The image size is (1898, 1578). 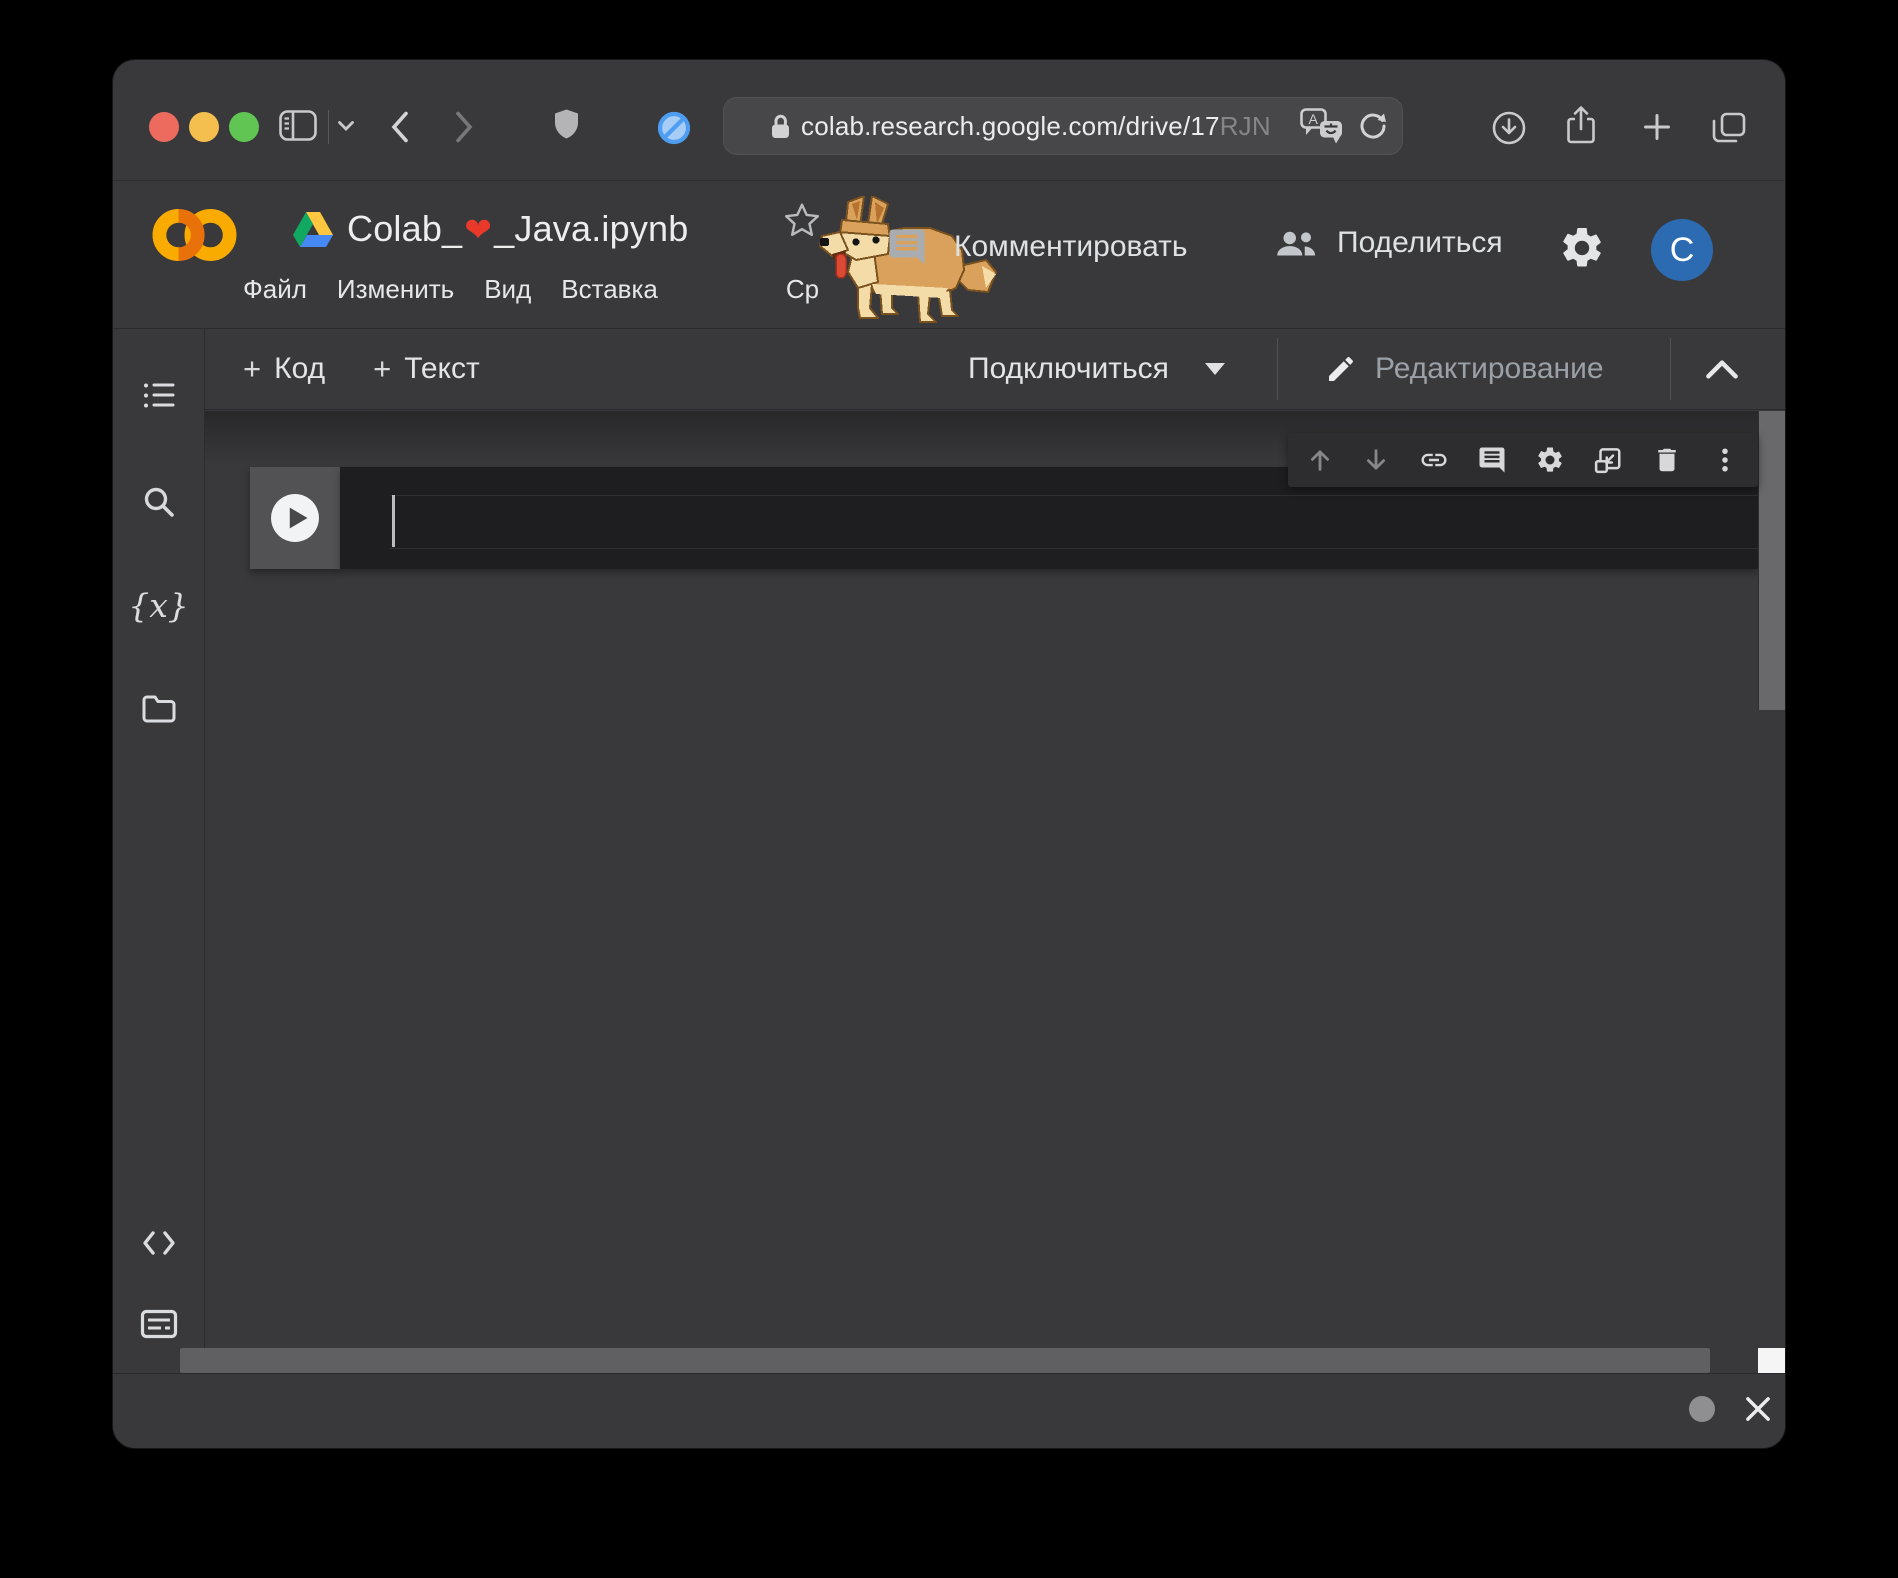 What do you see at coordinates (949, 1410) in the screenshot?
I see `bottom-bar` at bounding box center [949, 1410].